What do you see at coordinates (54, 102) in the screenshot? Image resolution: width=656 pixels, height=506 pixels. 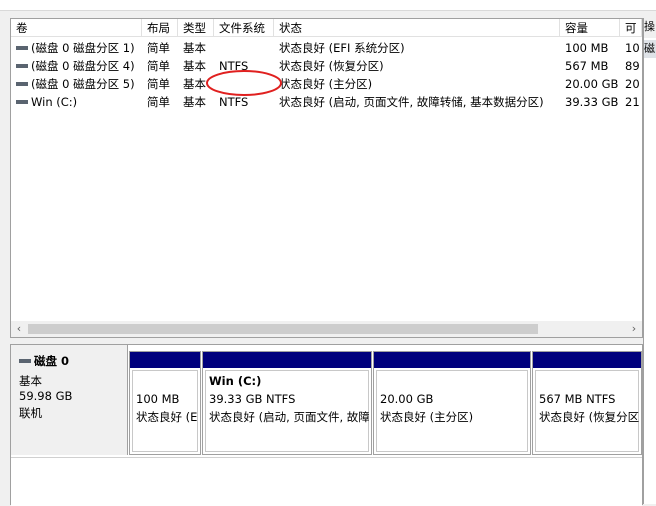 I see `volume-name: Win (C:)` at bounding box center [54, 102].